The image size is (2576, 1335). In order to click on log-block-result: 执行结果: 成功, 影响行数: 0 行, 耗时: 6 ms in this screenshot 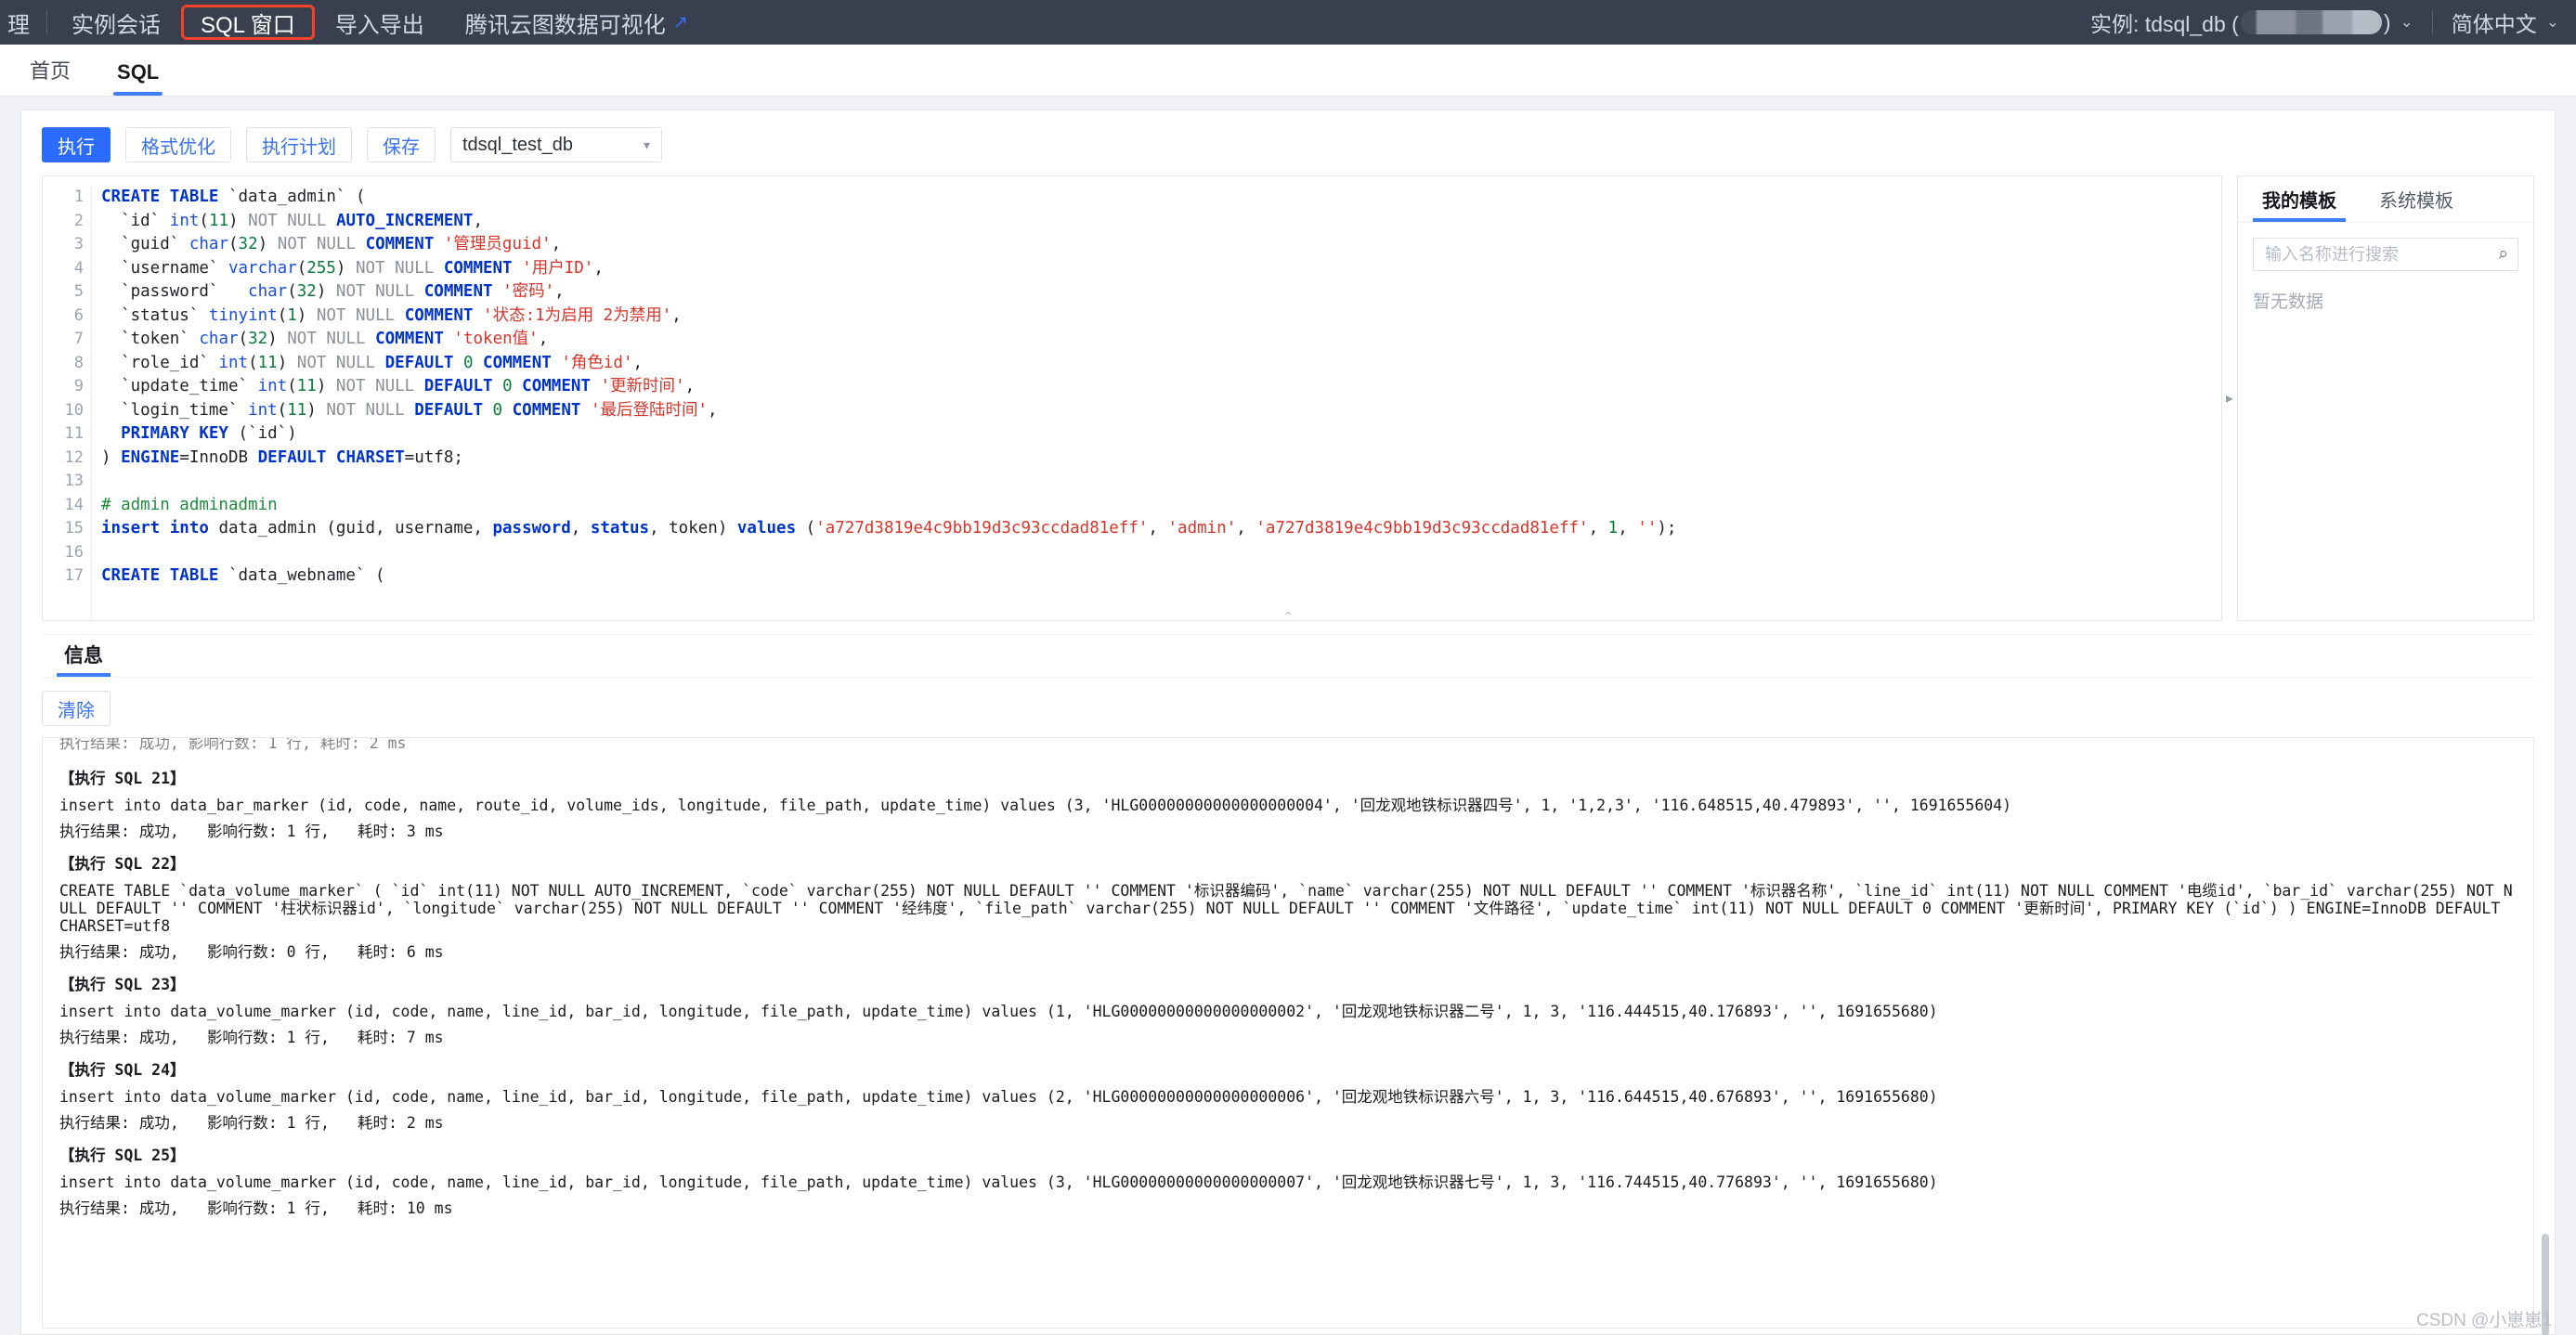, I will do `click(1288, 952)`.